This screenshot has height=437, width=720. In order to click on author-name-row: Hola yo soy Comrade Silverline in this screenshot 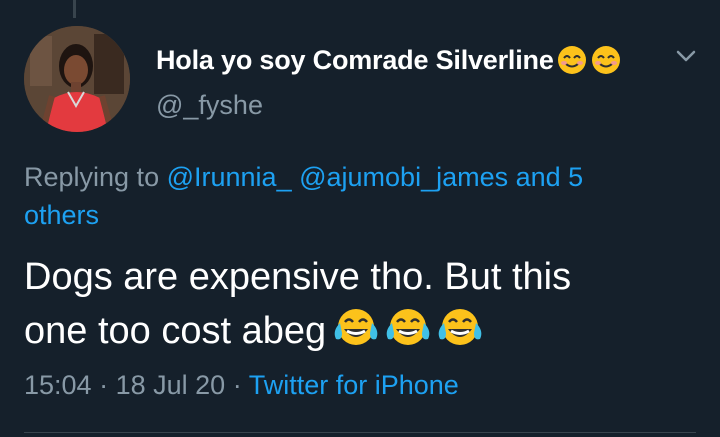, I will do `click(389, 60)`.